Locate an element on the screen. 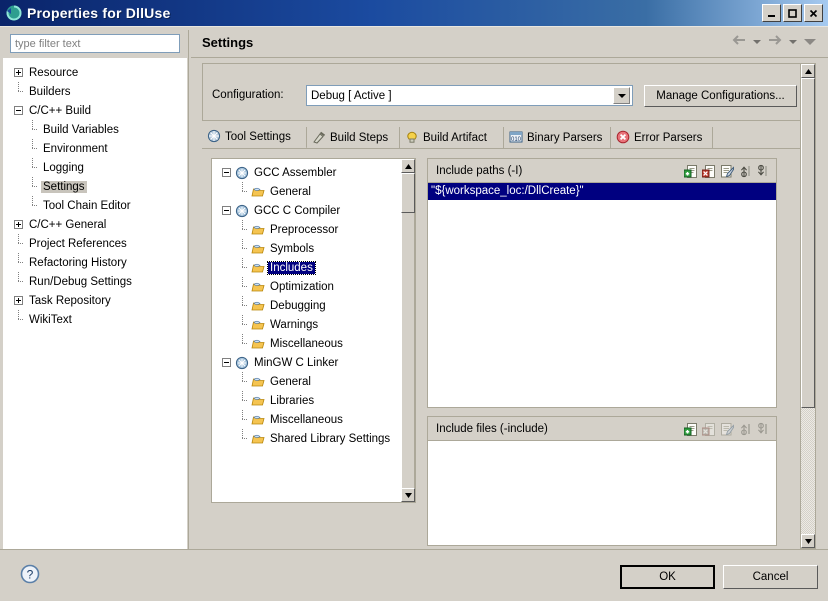 Image resolution: width=828 pixels, height=601 pixels. page-scroll-thumb is located at coordinates (808, 243).